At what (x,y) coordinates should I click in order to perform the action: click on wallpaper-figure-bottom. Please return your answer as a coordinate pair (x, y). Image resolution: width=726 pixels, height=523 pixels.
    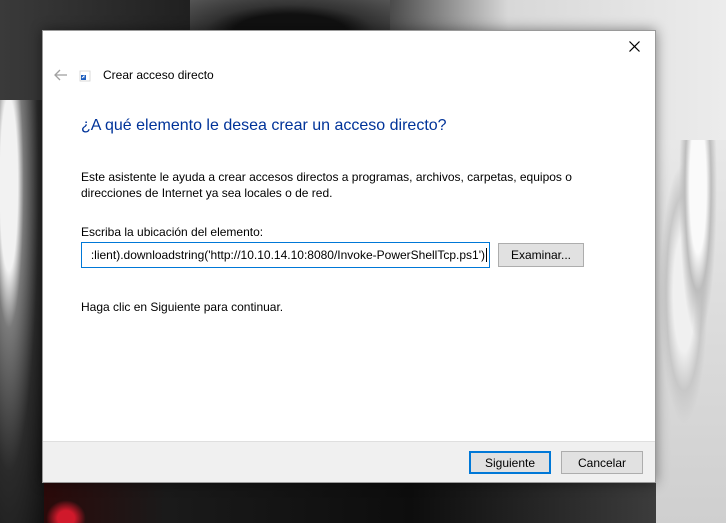
    Looking at the image, I should click on (350, 503).